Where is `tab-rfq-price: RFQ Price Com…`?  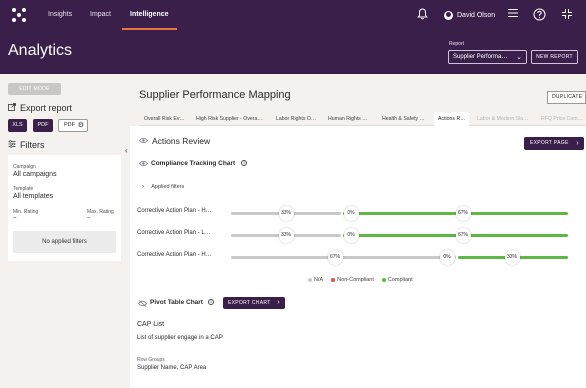 tab-rfq-price: RFQ Price Com… is located at coordinates (562, 119).